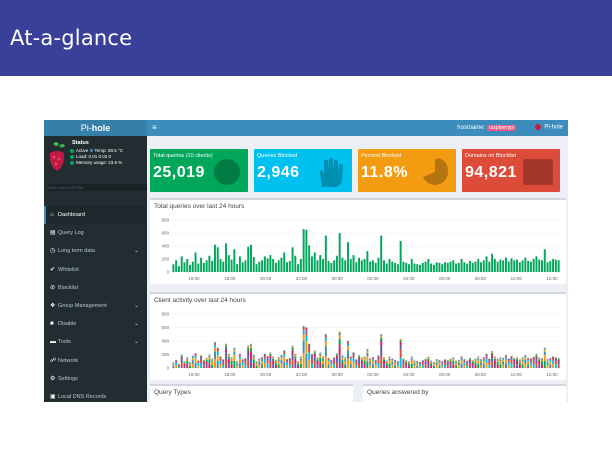  I want to click on percent-blocked-box: Percent Blocked 11.8%, so click(407, 170).